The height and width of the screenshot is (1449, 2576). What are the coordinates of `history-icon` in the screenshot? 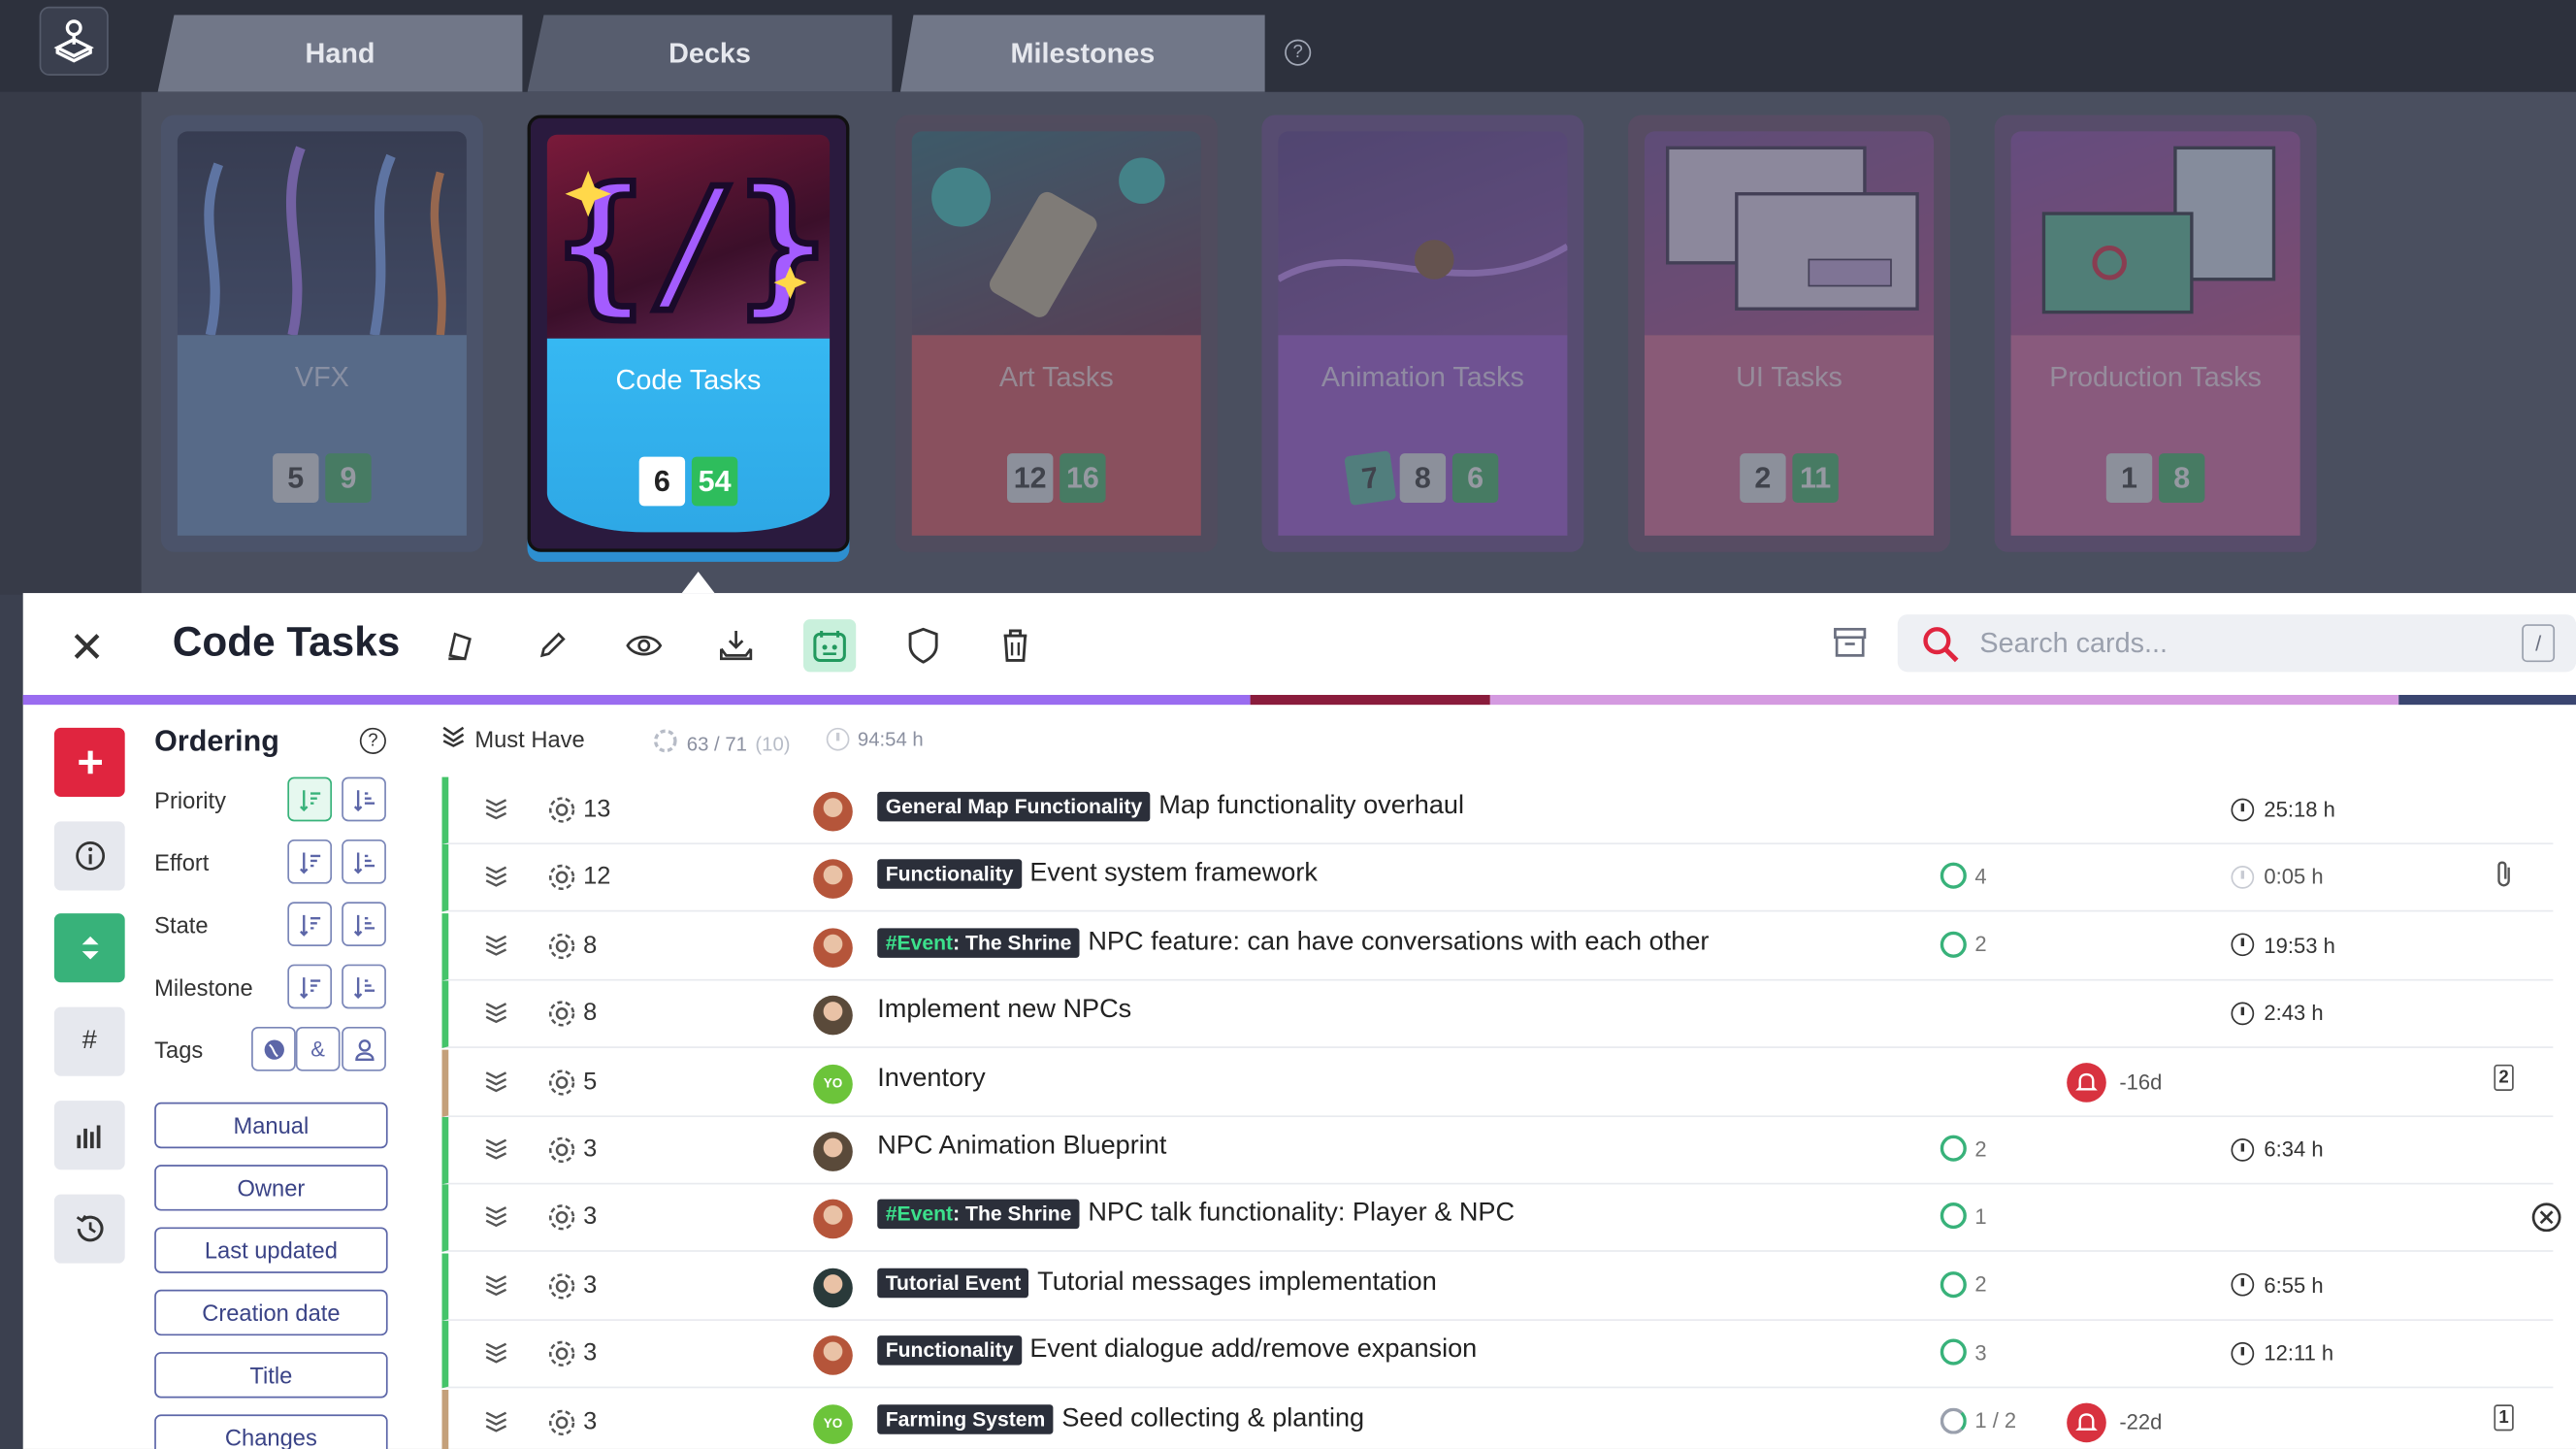 It's located at (89, 1229).